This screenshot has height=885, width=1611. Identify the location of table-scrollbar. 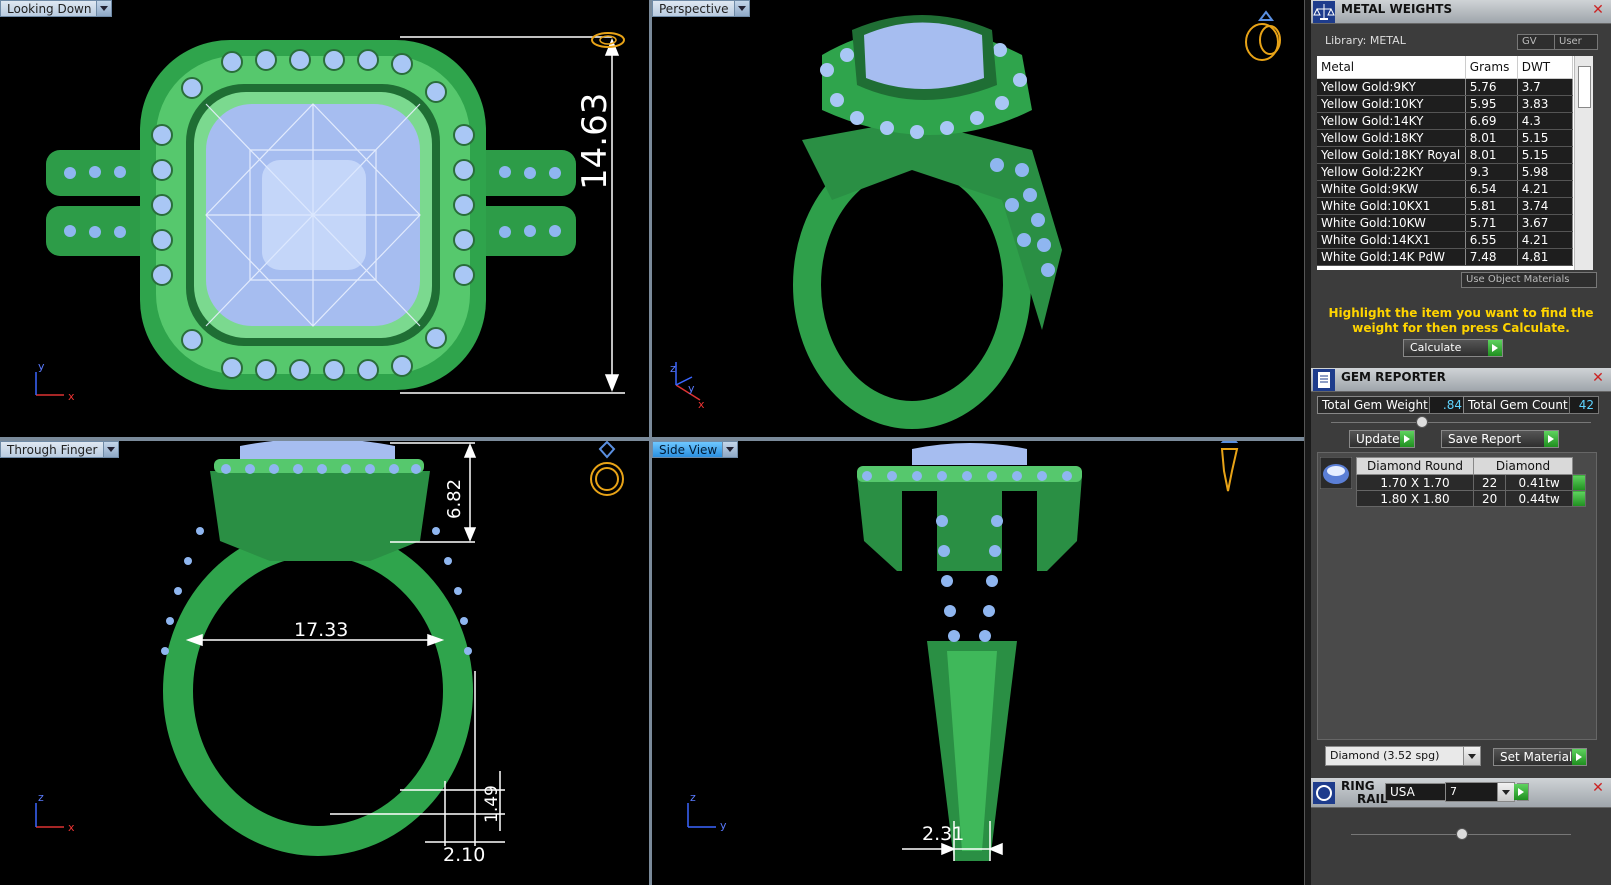
(1583, 163).